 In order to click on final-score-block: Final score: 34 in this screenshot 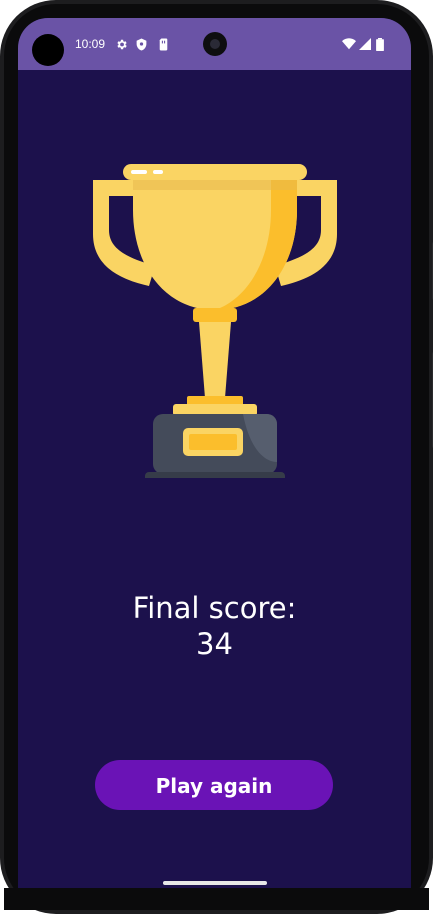, I will do `click(214, 626)`.